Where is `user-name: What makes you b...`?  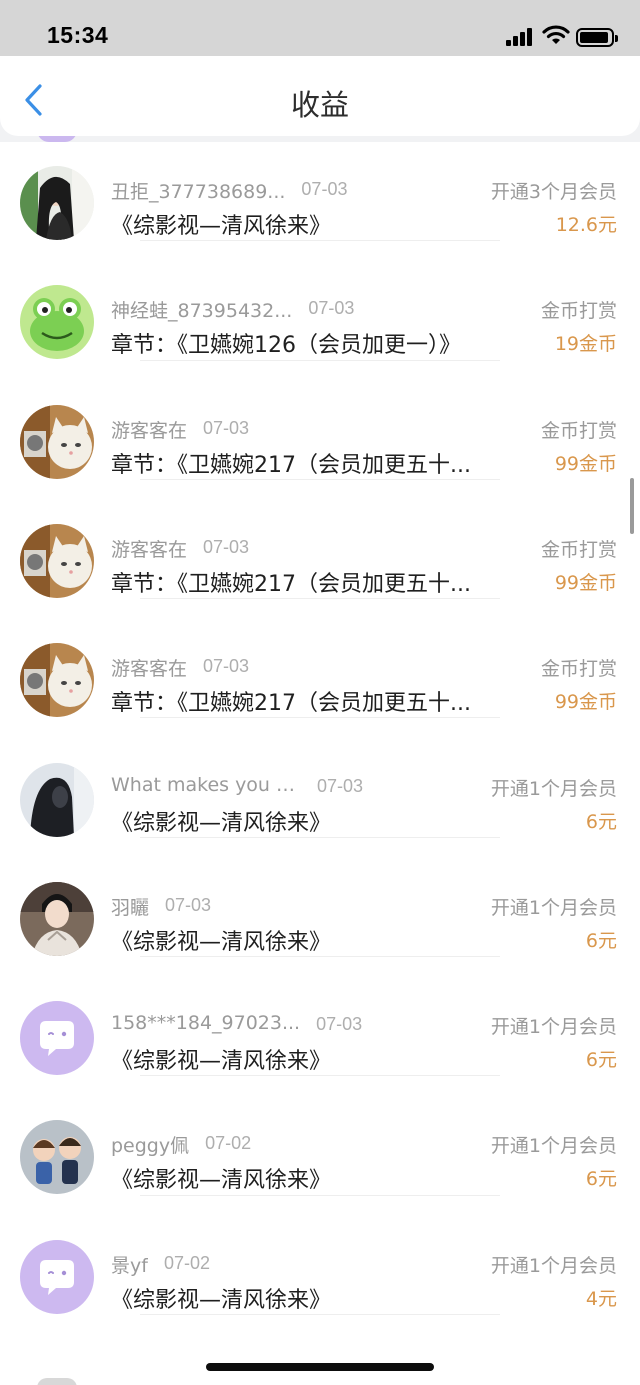 user-name: What makes you b... is located at coordinates (206, 784).